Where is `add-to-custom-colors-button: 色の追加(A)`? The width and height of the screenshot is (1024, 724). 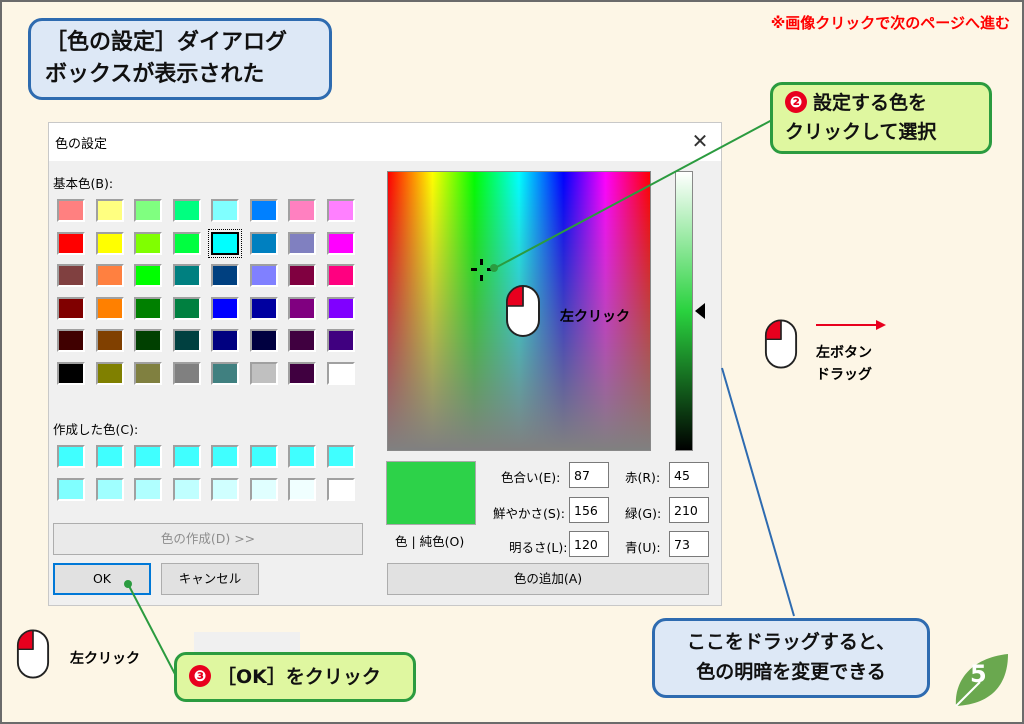
add-to-custom-colors-button: 色の追加(A) is located at coordinates (548, 579).